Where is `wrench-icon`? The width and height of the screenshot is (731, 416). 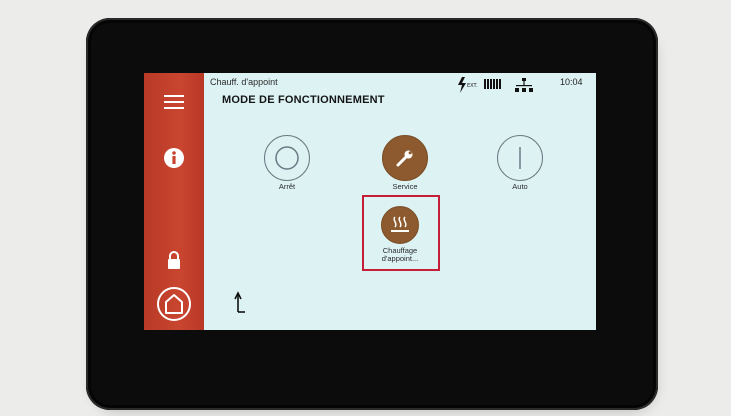
wrench-icon is located at coordinates (404, 158).